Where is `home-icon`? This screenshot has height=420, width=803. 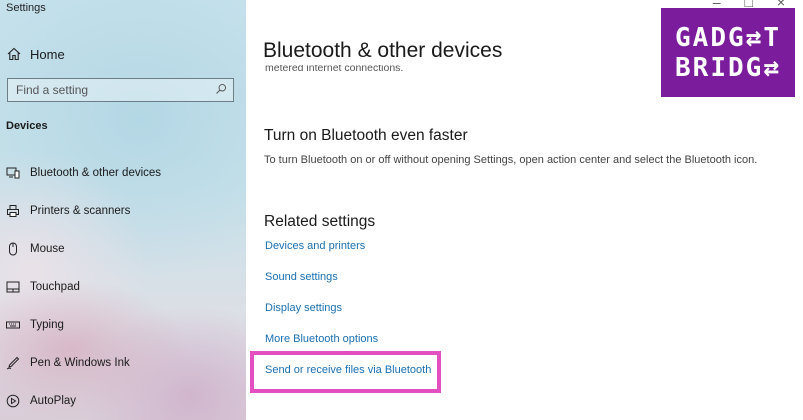 home-icon is located at coordinates (14, 54).